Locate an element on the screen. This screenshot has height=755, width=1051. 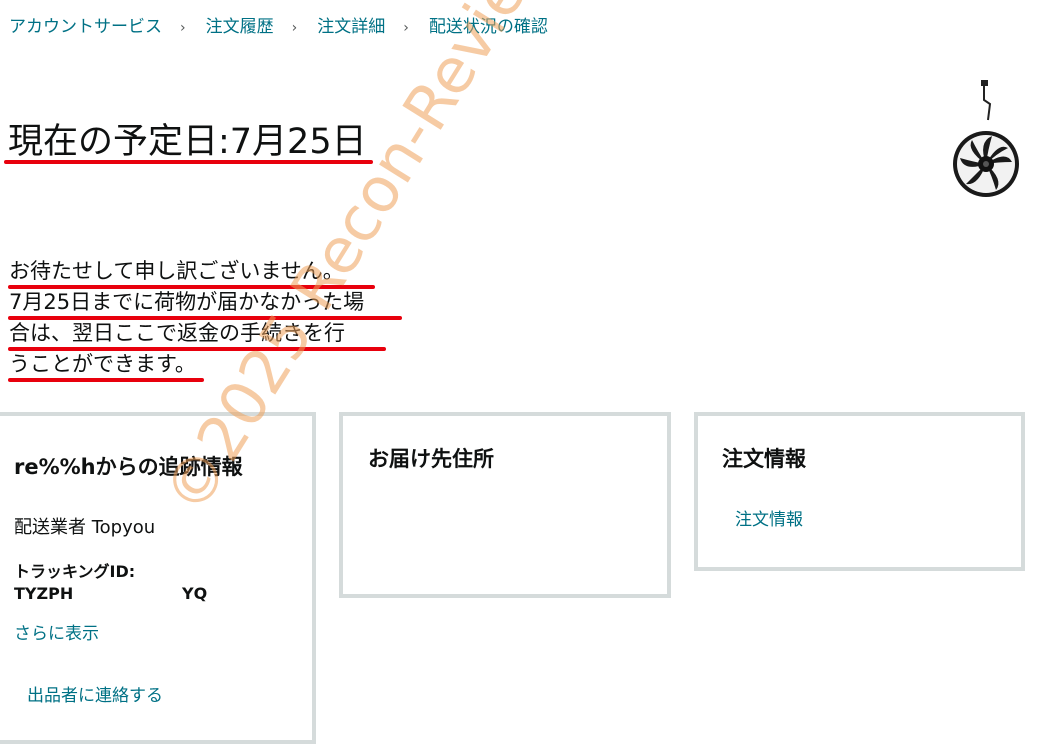
order-info-card: 注文情報 注文情報 is located at coordinates (859, 491).